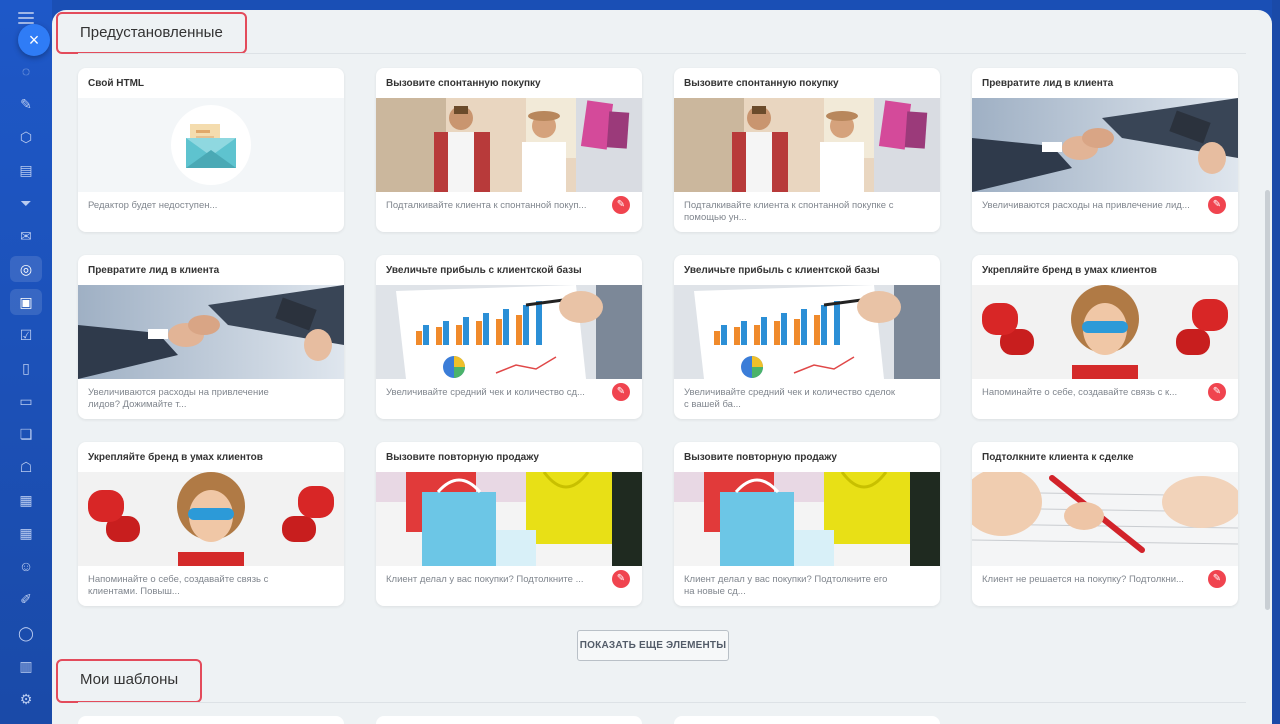  Describe the element at coordinates (116, 83) in the screenshot. I see `card-title: Свой HTML` at that location.